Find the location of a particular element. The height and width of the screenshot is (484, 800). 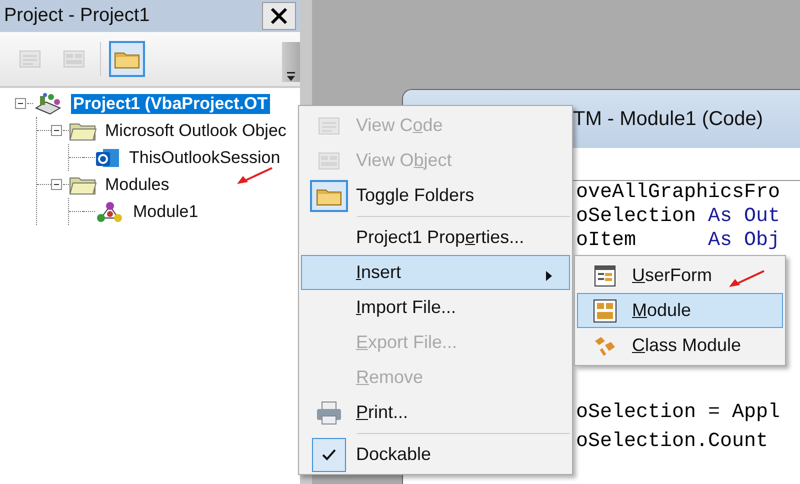

form-icon is located at coordinates (605, 275).